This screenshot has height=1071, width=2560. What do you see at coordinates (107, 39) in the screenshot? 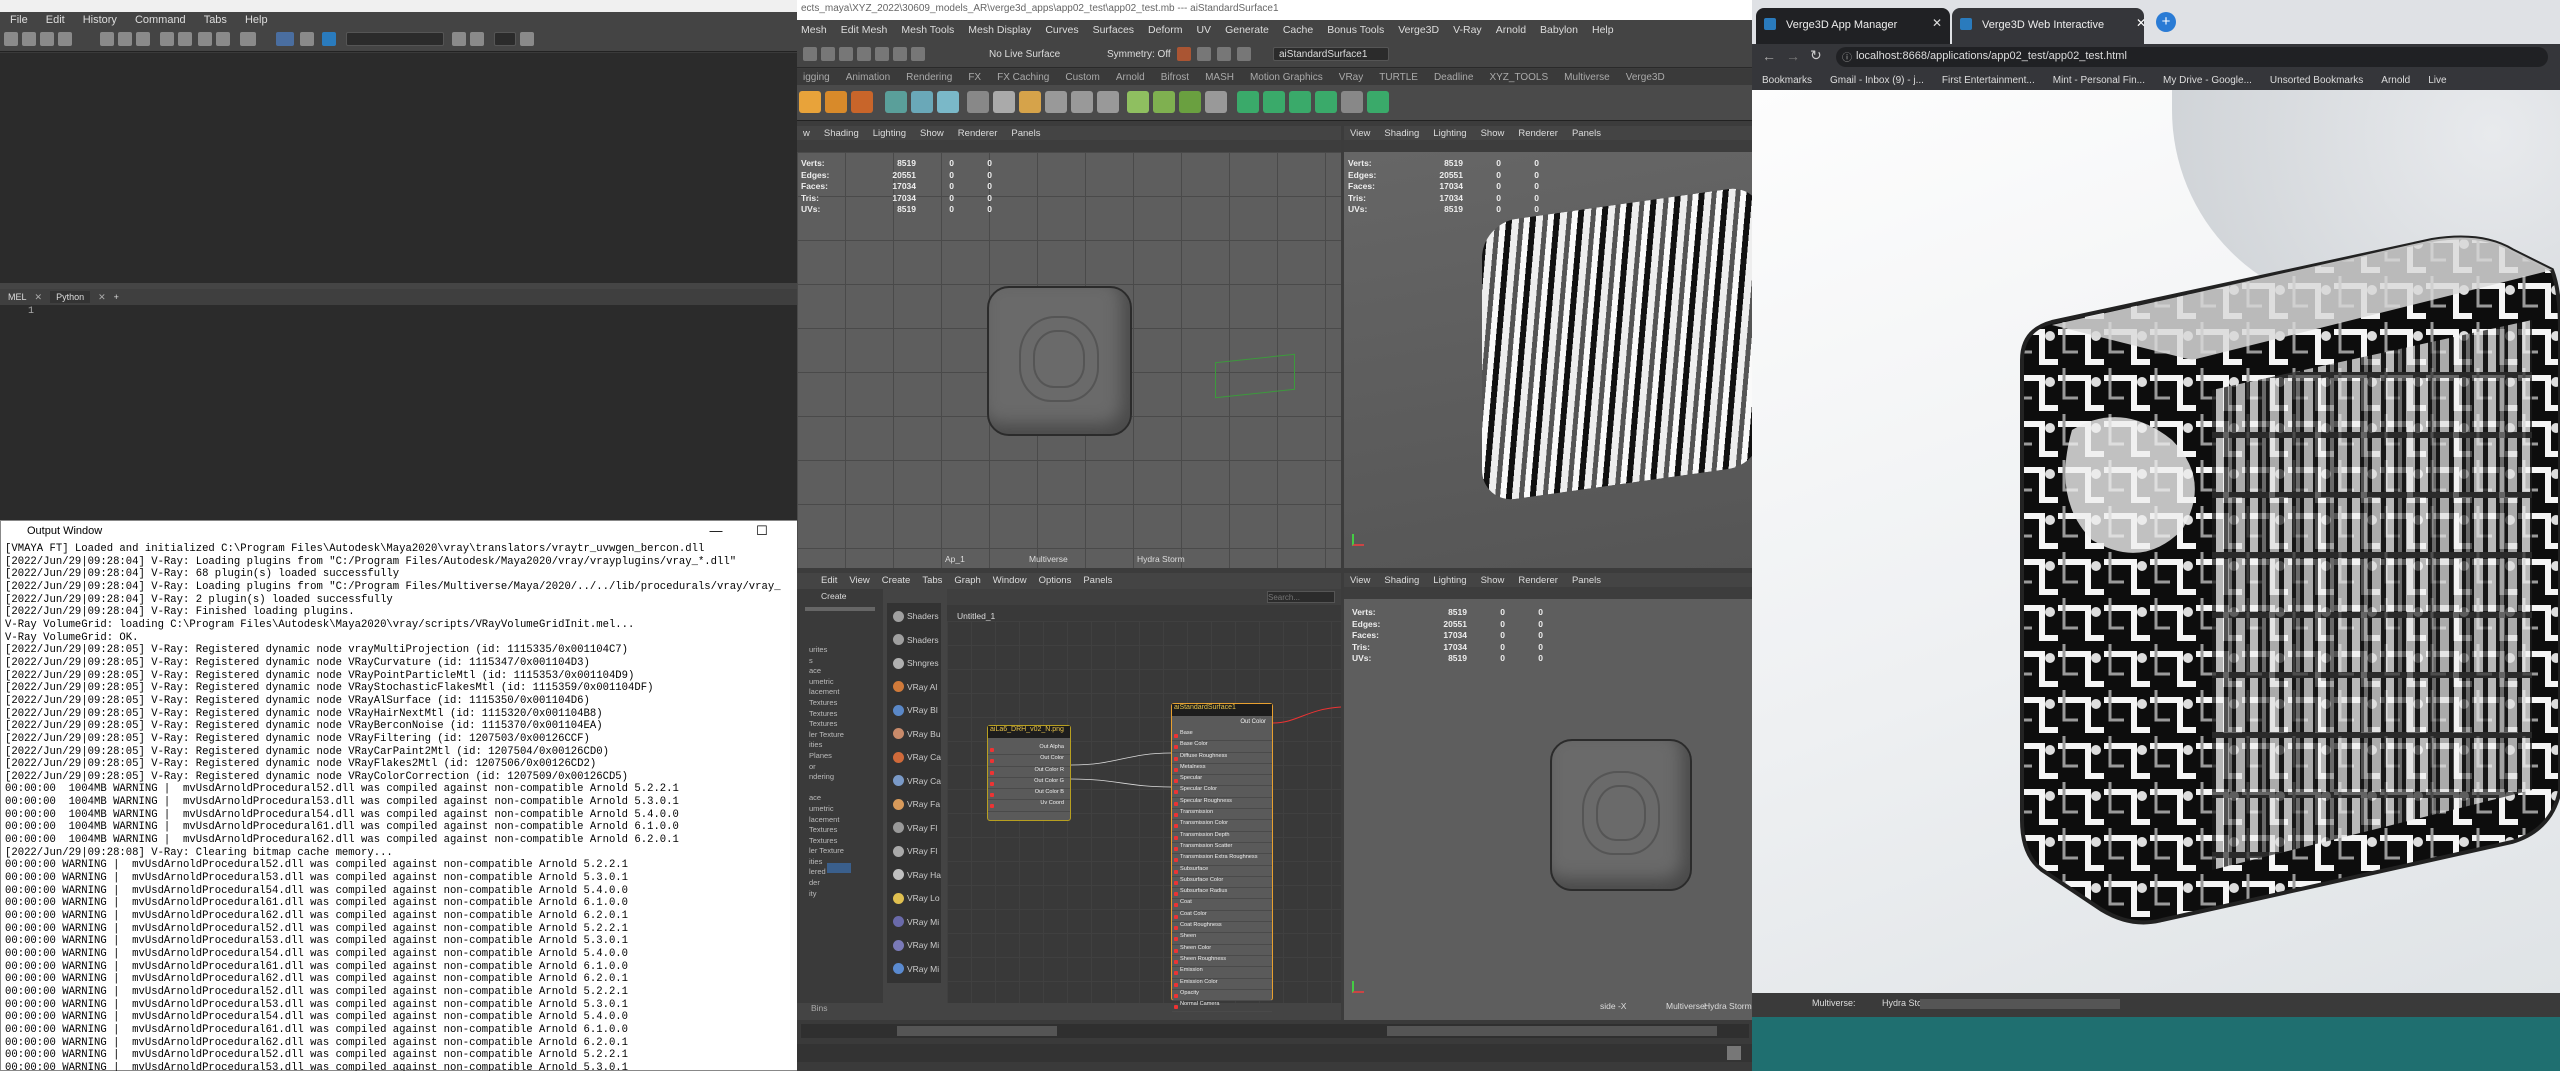
I see `clear-history-icon` at bounding box center [107, 39].